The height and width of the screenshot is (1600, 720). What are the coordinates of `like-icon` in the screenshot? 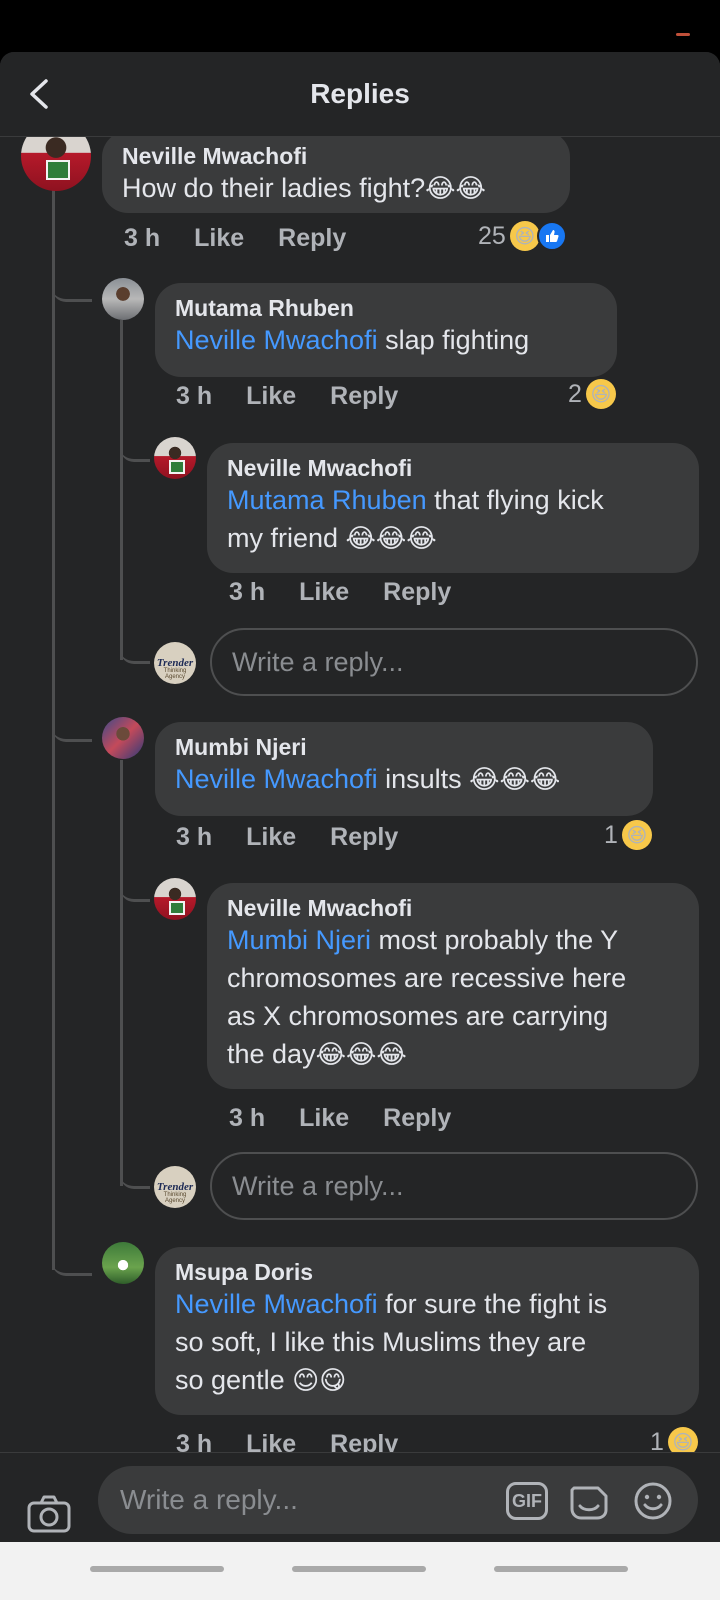 It's located at (551, 236).